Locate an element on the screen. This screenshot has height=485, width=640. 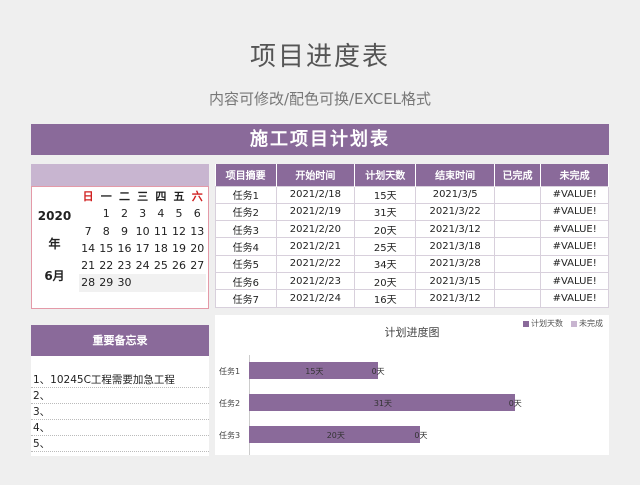
calendar-day: 11 is located at coordinates (161, 231).